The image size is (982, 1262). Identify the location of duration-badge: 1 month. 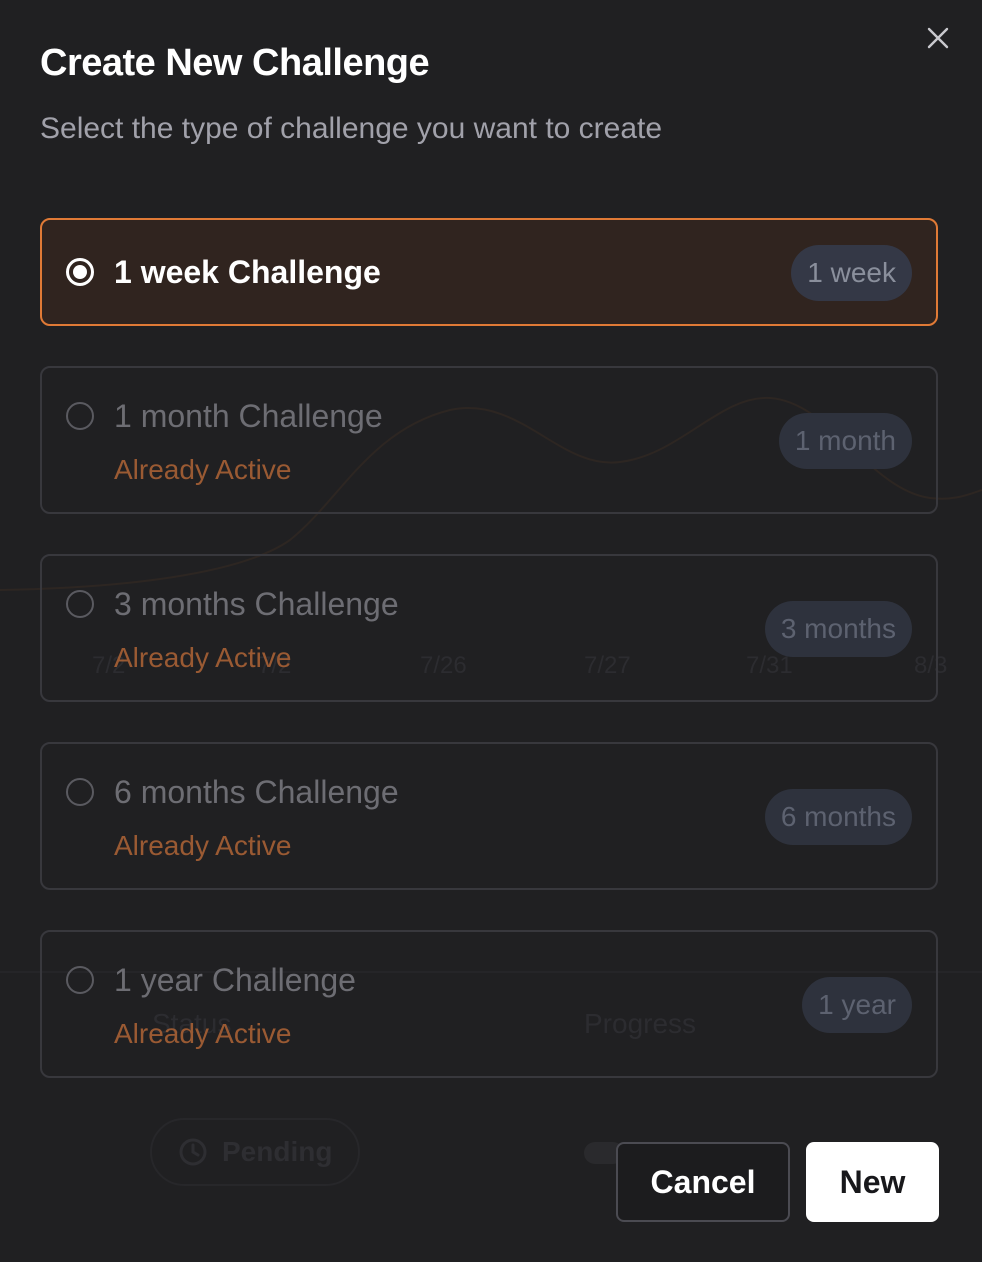
(845, 441).